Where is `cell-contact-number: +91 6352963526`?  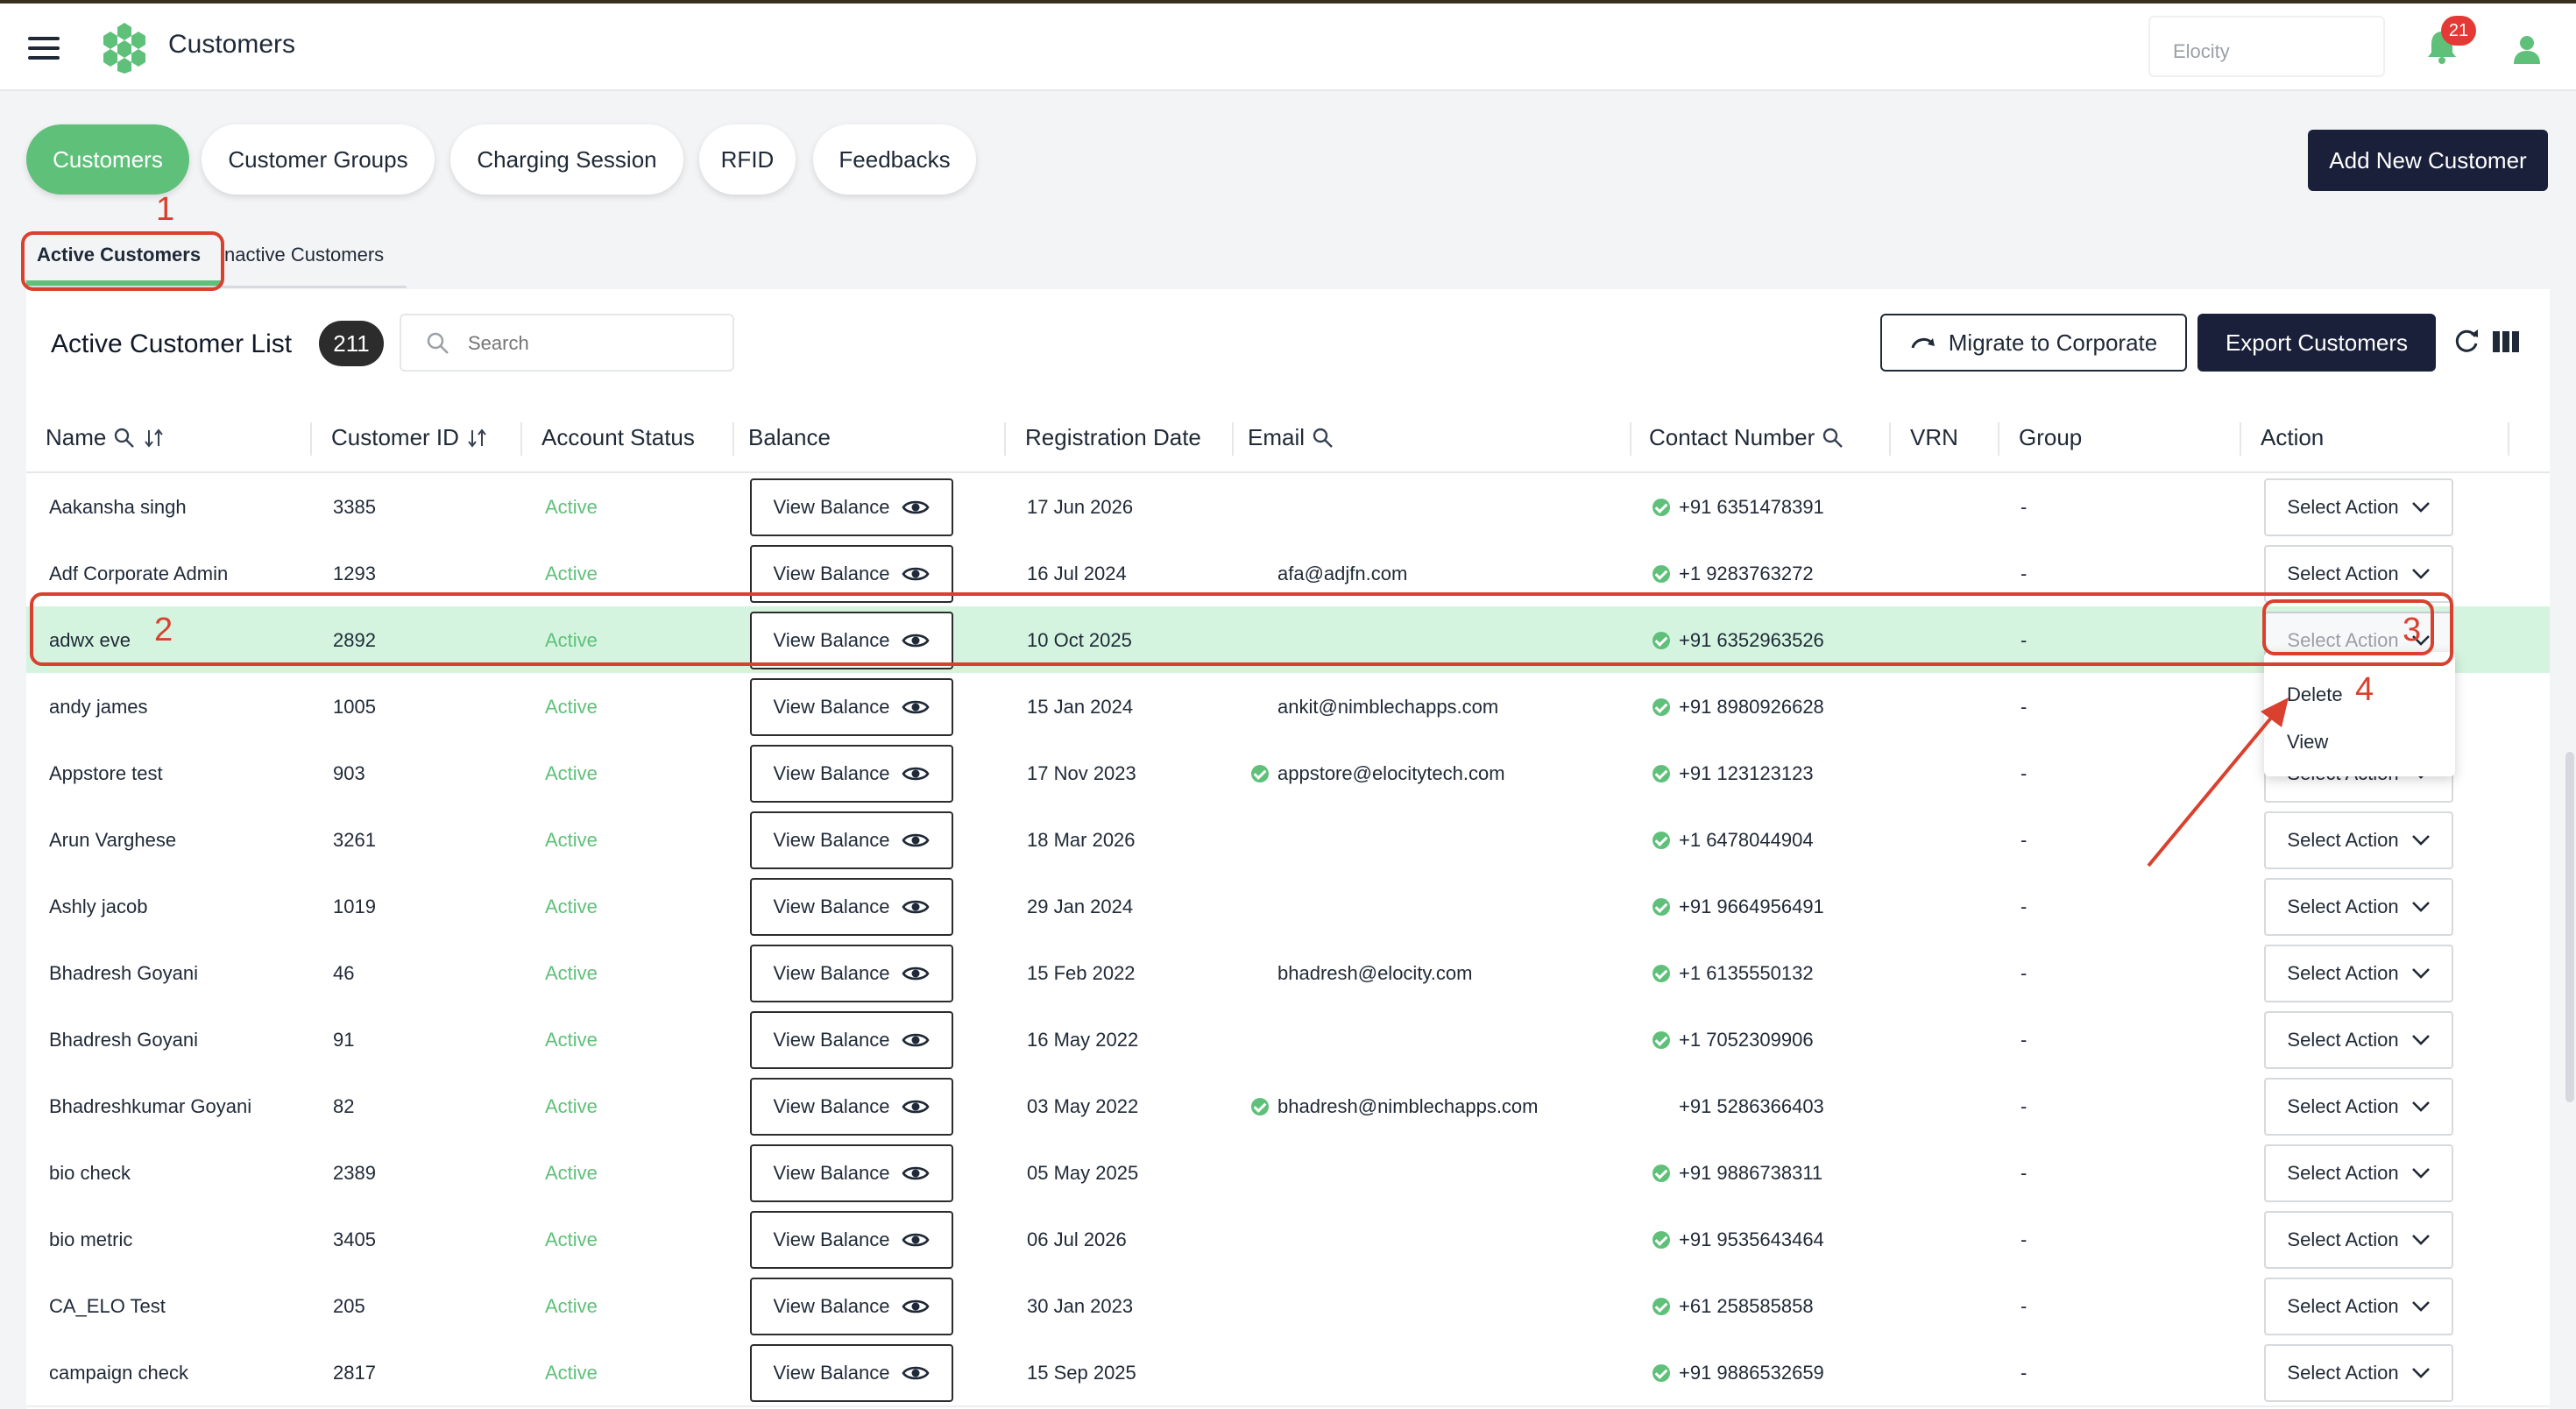
cell-contact-number: +91 6352963526 is located at coordinates (1738, 641).